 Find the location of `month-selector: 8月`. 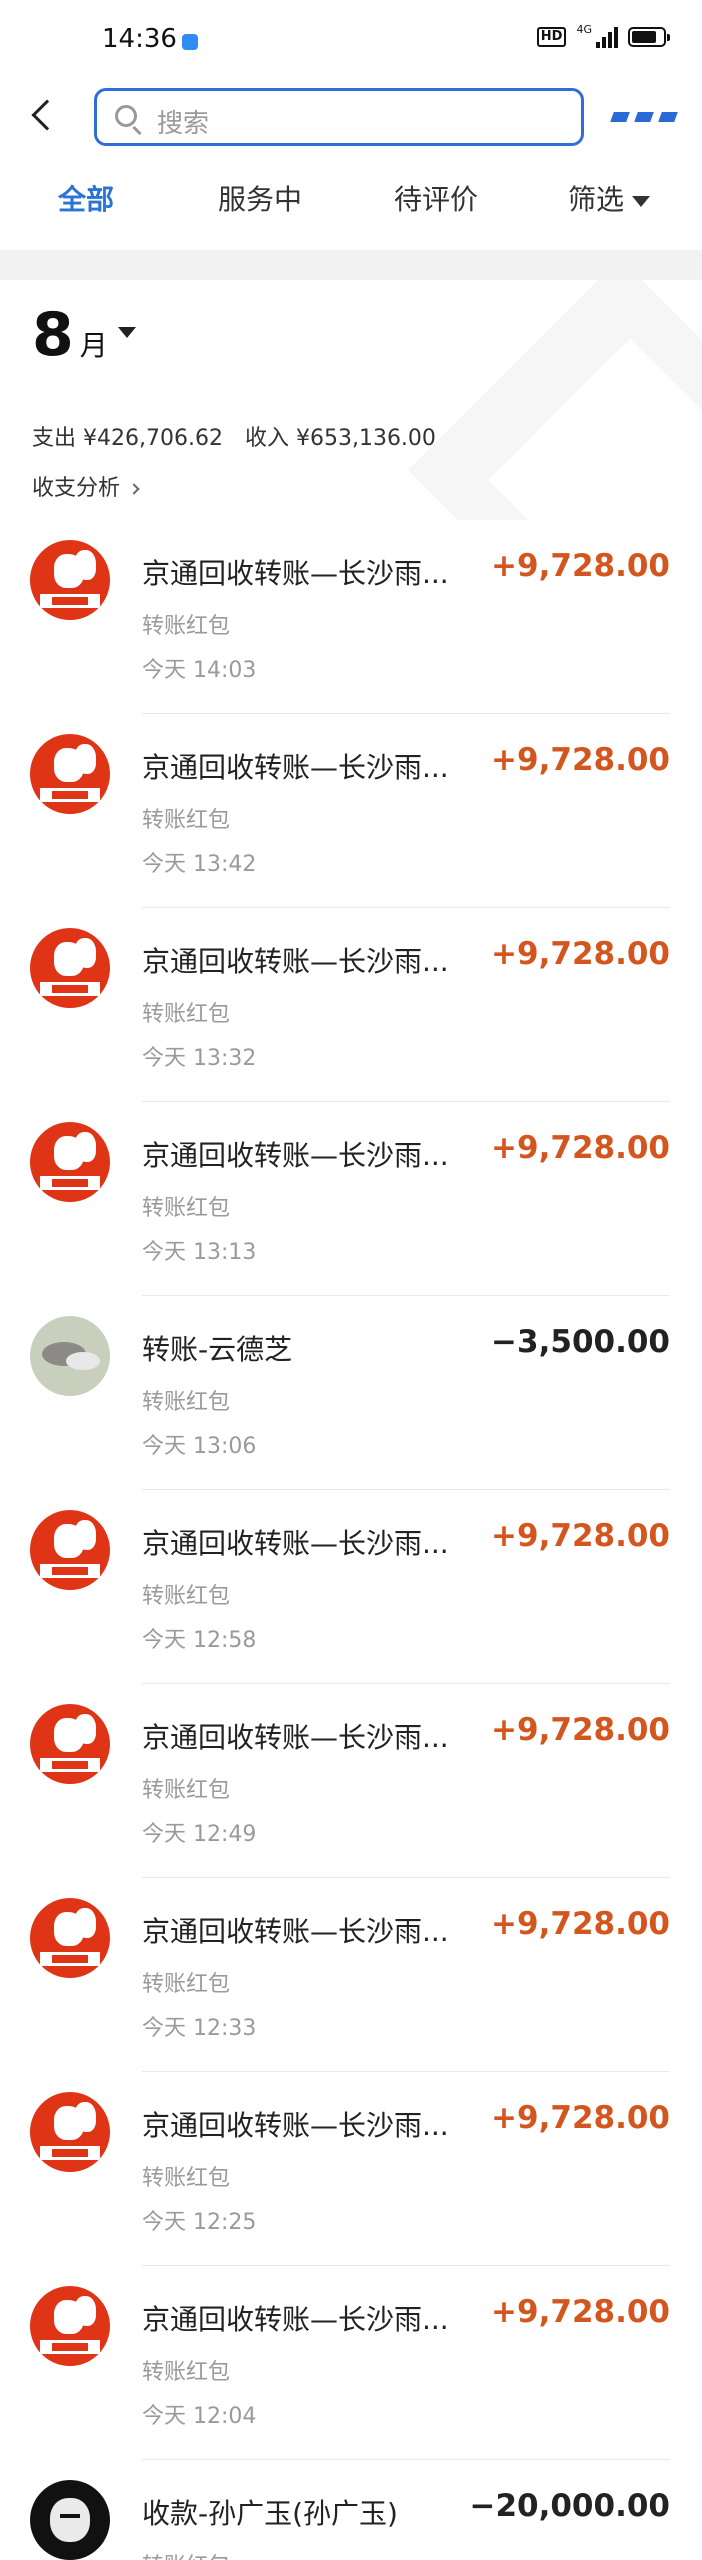

month-selector: 8月 is located at coordinates (84, 335).